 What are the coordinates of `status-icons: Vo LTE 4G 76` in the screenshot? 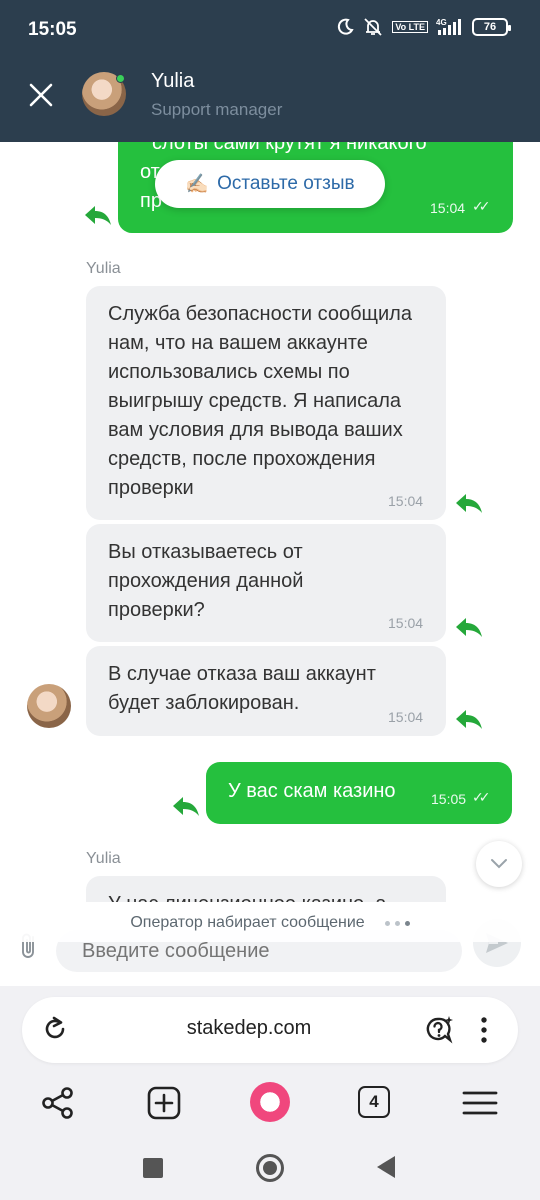 It's located at (423, 27).